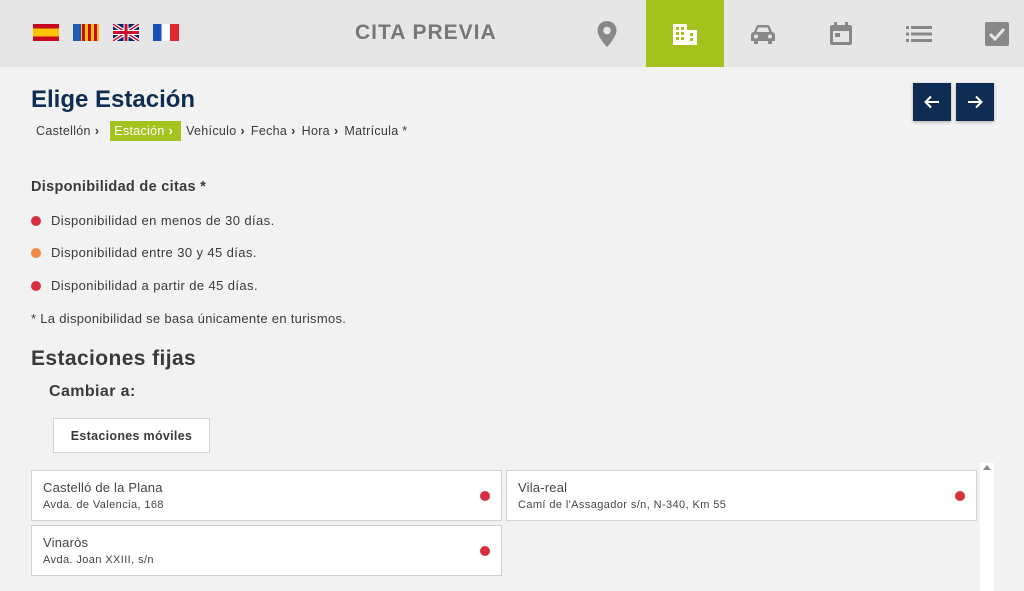 The width and height of the screenshot is (1024, 591). I want to click on nav-step-date, so click(841, 33).